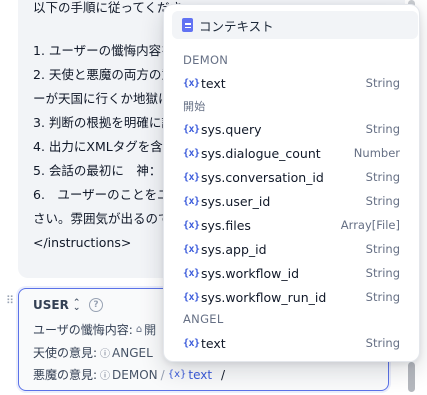 Image resolution: width=427 pixels, height=395 pixels. Describe the element at coordinates (226, 225) in the screenshot. I see `variable-name: sys.files` at that location.